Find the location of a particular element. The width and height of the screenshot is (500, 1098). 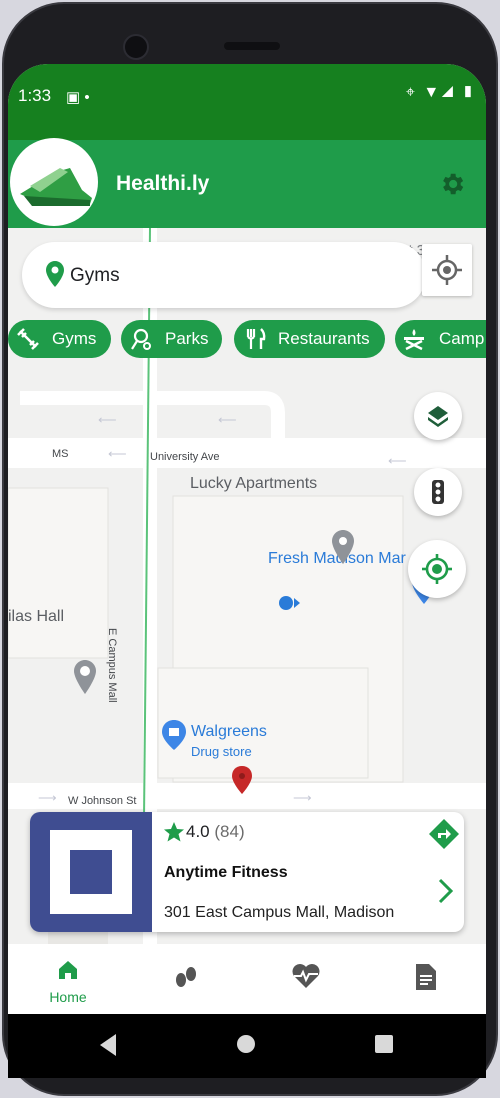

nav-documents is located at coordinates (426, 979).